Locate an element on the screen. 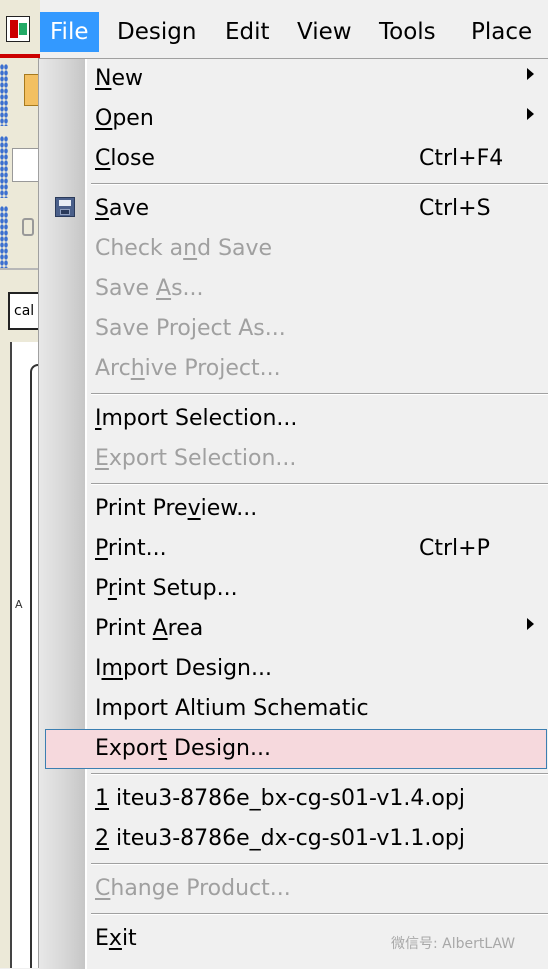 The image size is (548, 969). canvas-wire is located at coordinates (31, 670).